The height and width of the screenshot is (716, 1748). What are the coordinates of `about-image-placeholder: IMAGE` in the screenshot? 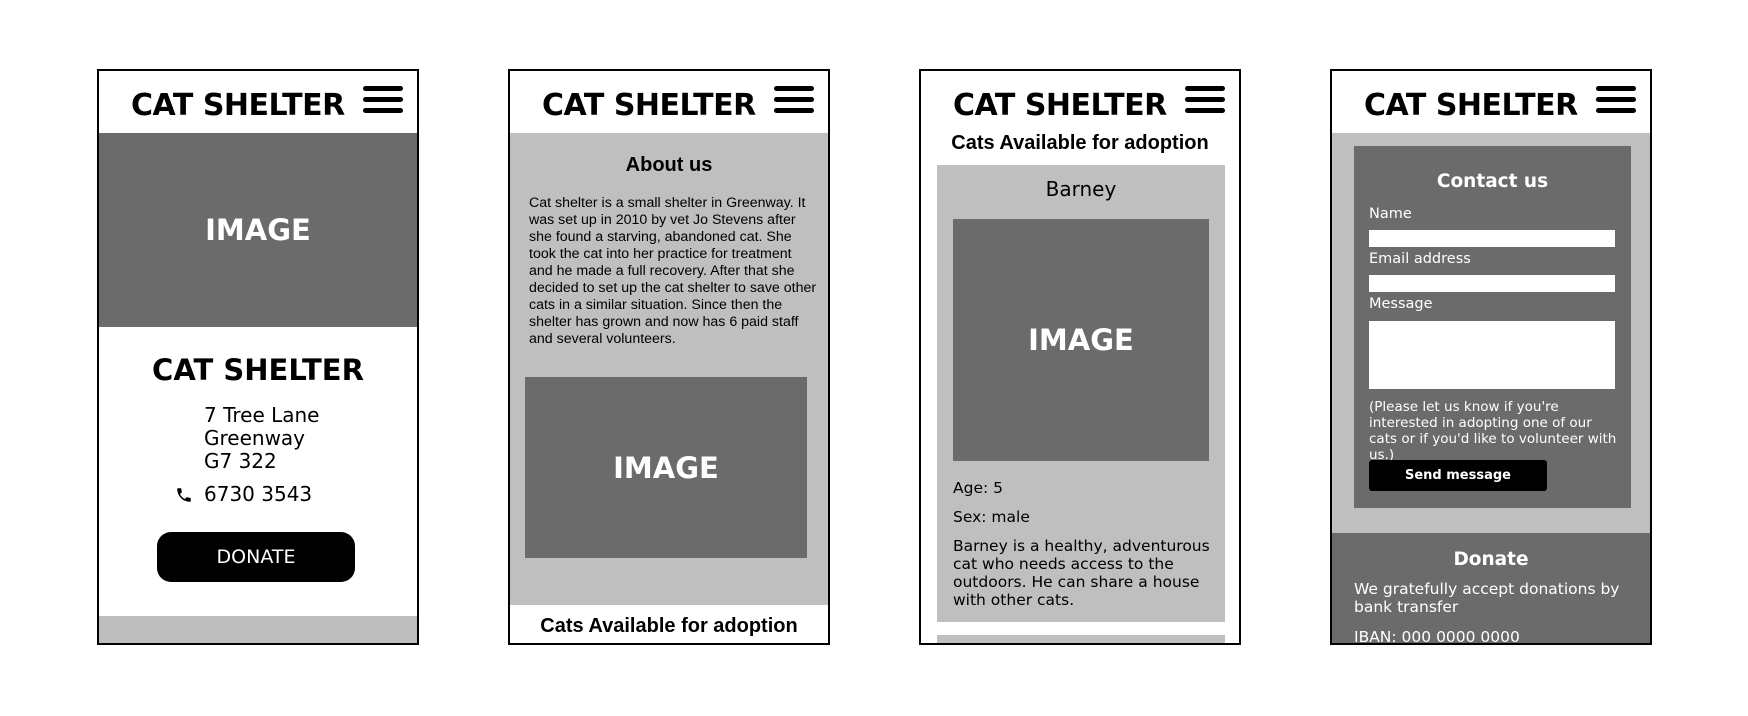 It's located at (666, 467).